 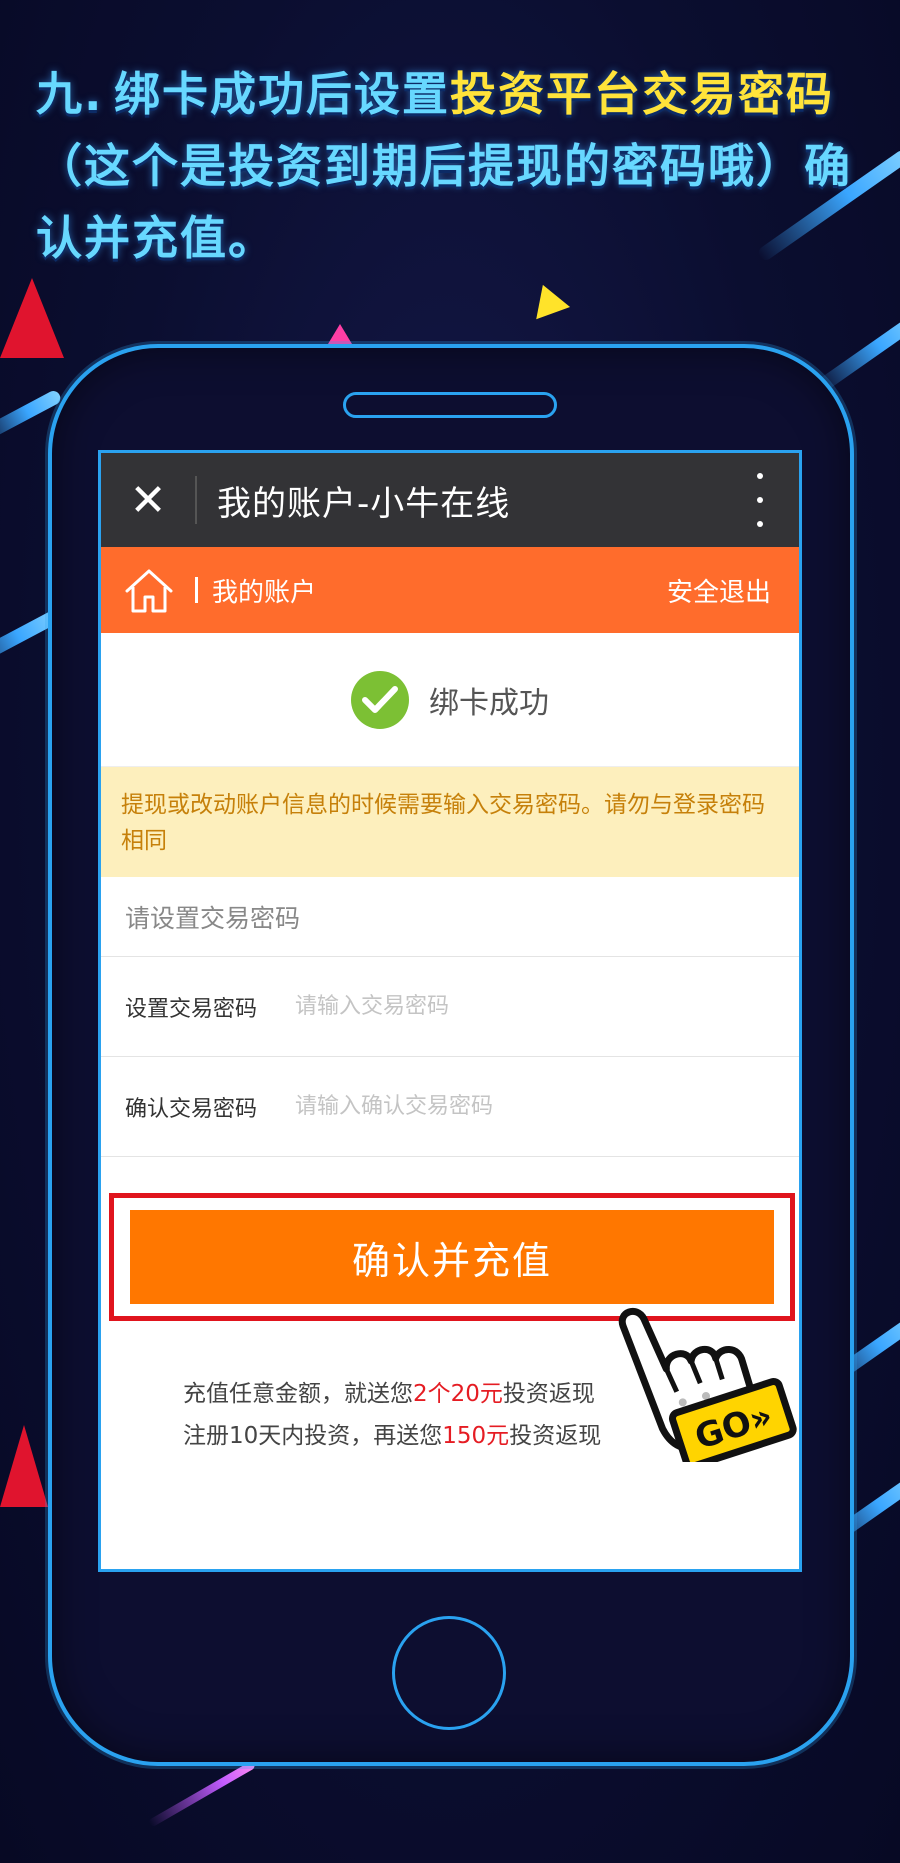 What do you see at coordinates (340, 334) in the screenshot?
I see `pink-triangle-decoration` at bounding box center [340, 334].